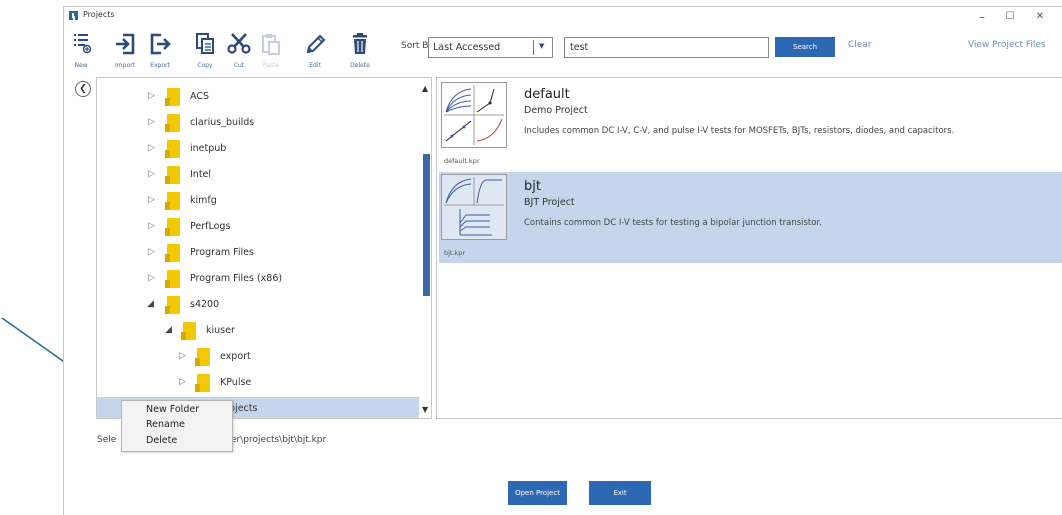 Image resolution: width=1062 pixels, height=515 pixels. I want to click on project-file-name: bjt.kpr, so click(455, 253).